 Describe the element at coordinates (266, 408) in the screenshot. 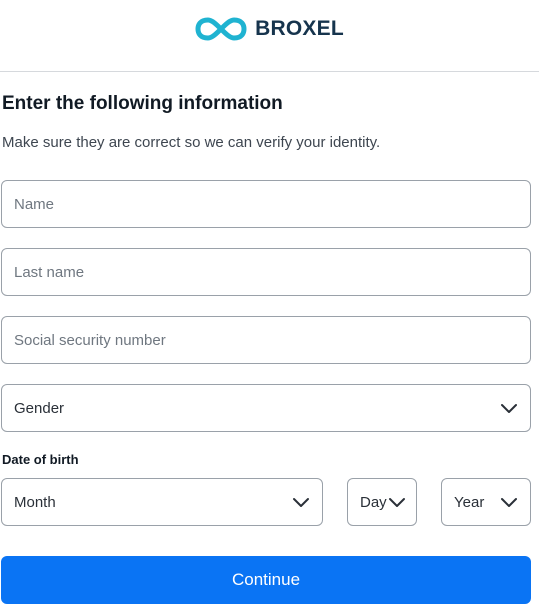

I see `gender-select: Gender` at that location.